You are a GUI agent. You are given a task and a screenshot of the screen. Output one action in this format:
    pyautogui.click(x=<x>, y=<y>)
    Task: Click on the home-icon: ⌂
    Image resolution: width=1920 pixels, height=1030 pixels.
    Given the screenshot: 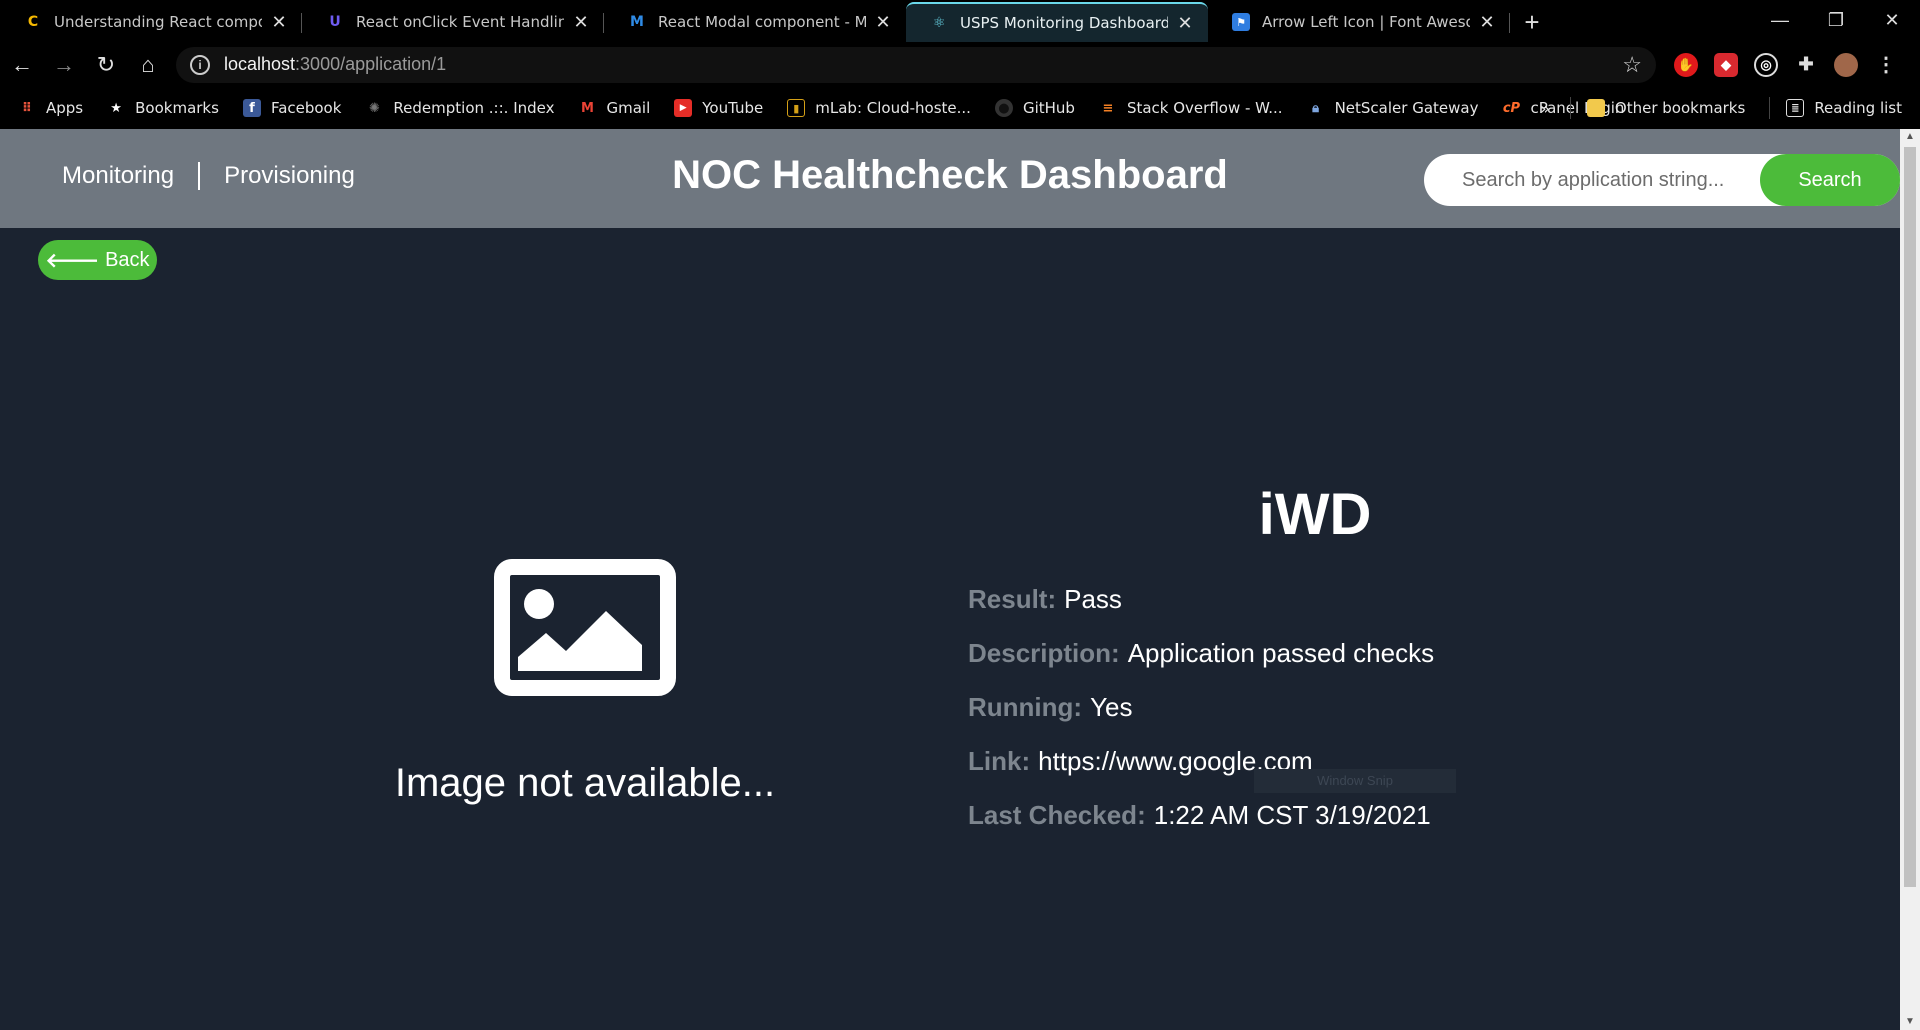 What is the action you would take?
    pyautogui.click(x=148, y=65)
    